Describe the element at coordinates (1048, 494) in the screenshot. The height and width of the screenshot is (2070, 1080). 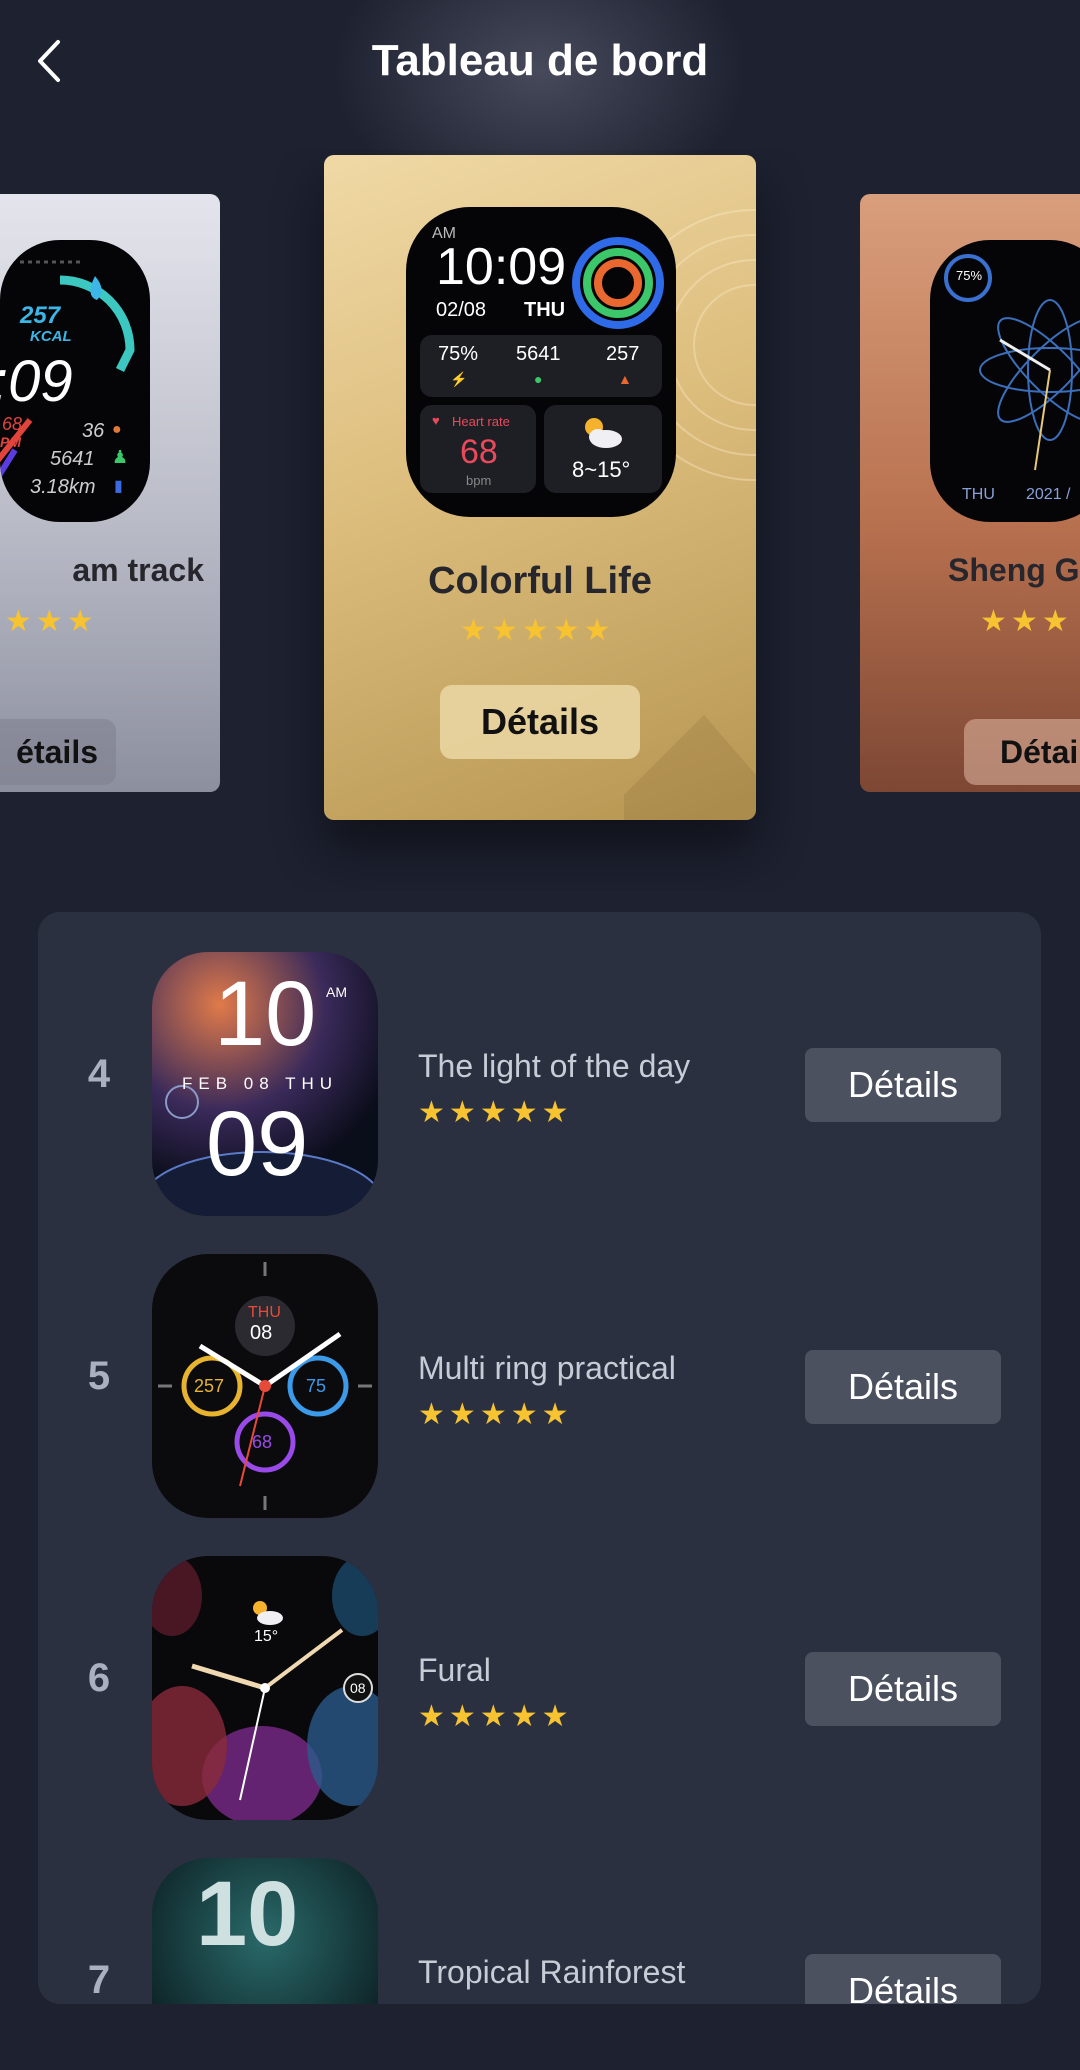
I see `watch-date: 2021 /` at that location.